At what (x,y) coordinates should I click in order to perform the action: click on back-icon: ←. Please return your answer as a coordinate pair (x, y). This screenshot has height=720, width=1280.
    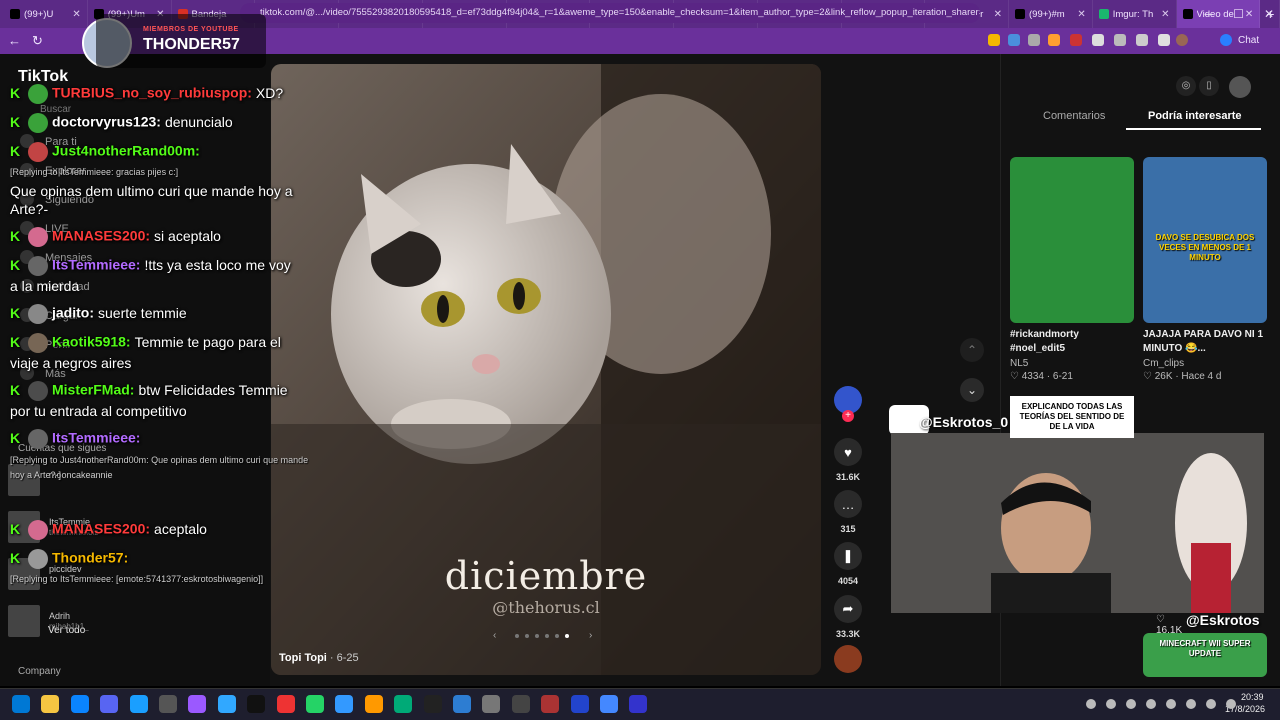
    Looking at the image, I should click on (14, 40).